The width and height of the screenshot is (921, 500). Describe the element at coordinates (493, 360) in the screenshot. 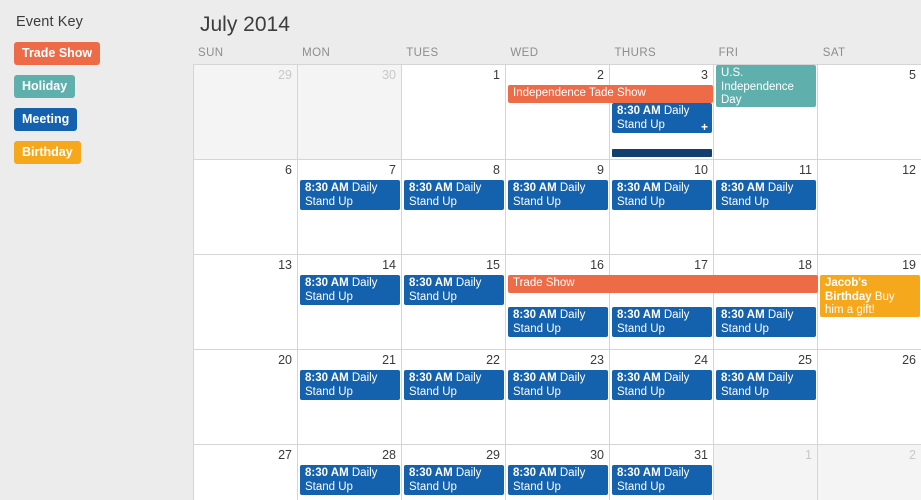

I see `day-number: 22` at that location.